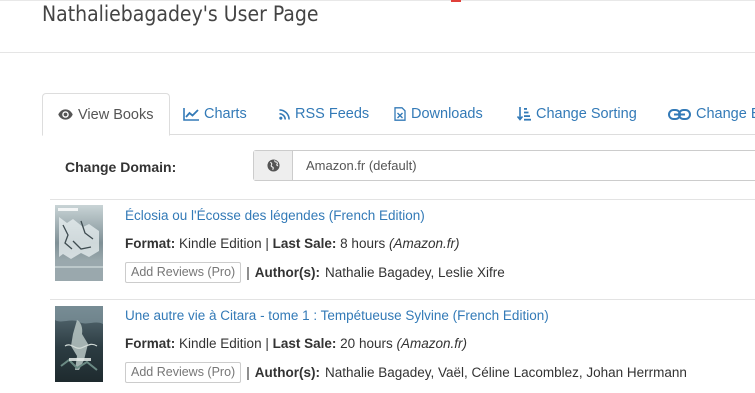  I want to click on tab-label: Charts, so click(225, 114).